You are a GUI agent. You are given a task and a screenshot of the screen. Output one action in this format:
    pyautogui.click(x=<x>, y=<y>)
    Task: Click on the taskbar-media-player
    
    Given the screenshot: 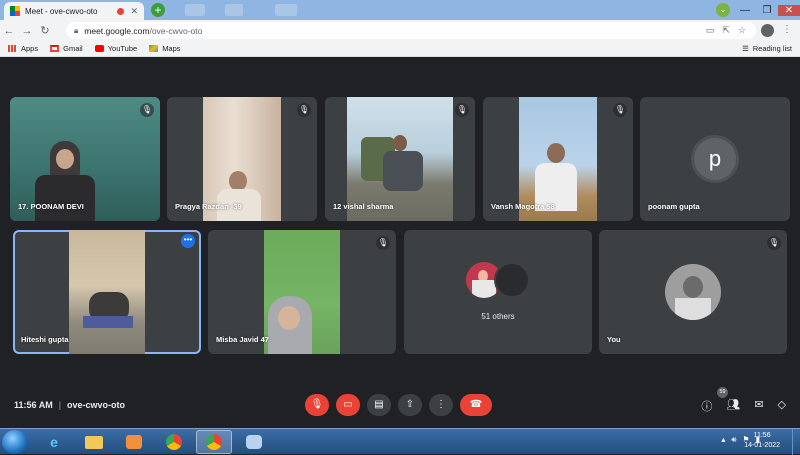 What is the action you would take?
    pyautogui.click(x=134, y=442)
    